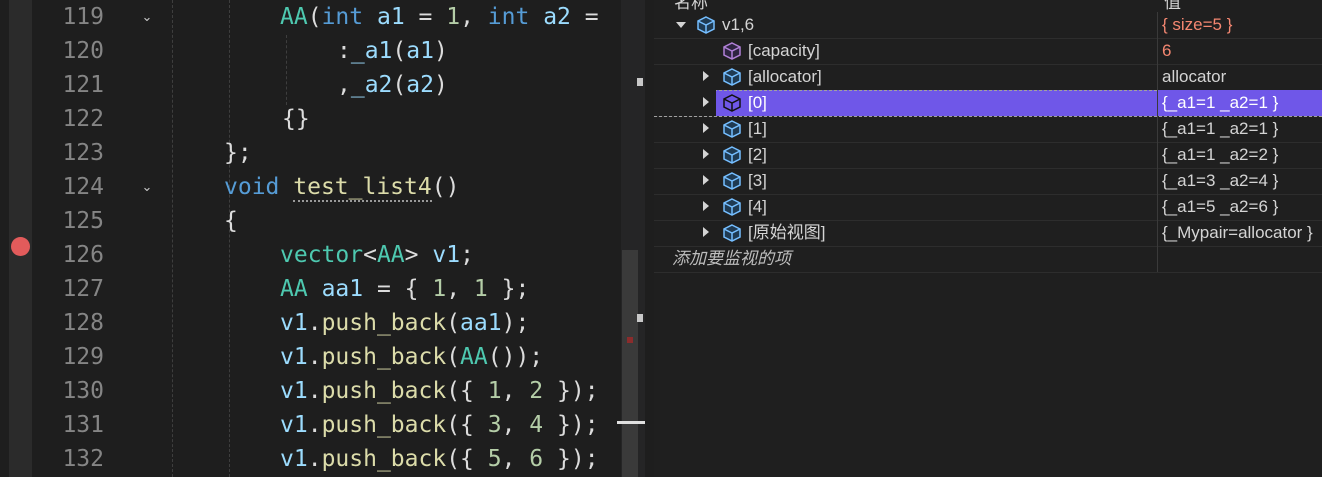 The image size is (1322, 477). What do you see at coordinates (83, 357) in the screenshot?
I see `line-number: 129` at bounding box center [83, 357].